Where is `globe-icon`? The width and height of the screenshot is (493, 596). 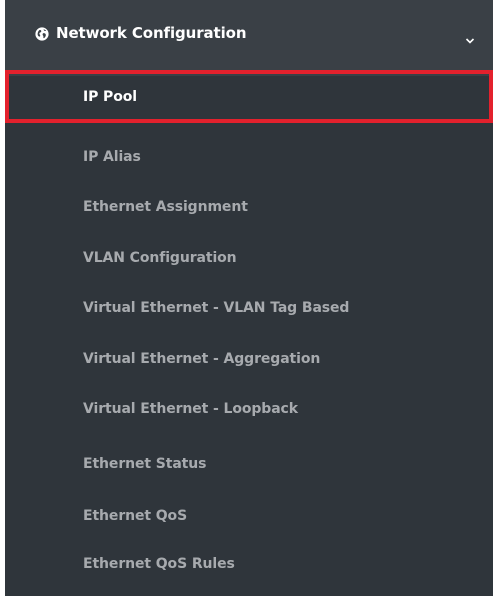 globe-icon is located at coordinates (42, 33).